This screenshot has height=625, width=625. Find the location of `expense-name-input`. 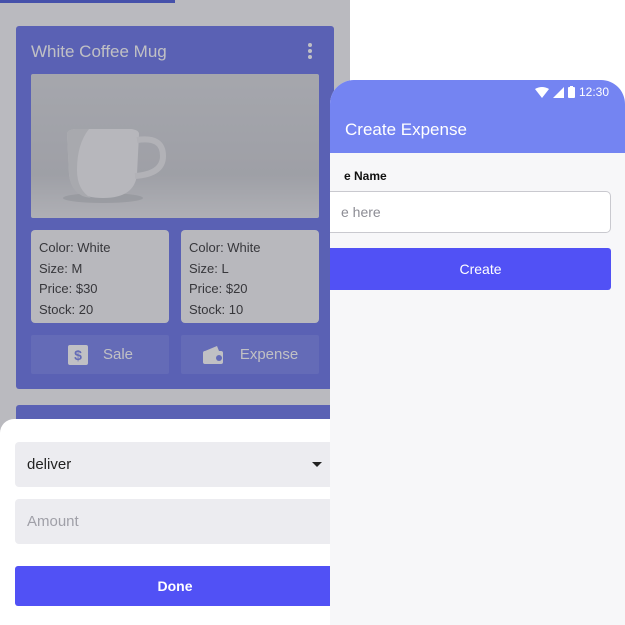

expense-name-input is located at coordinates (470, 212).